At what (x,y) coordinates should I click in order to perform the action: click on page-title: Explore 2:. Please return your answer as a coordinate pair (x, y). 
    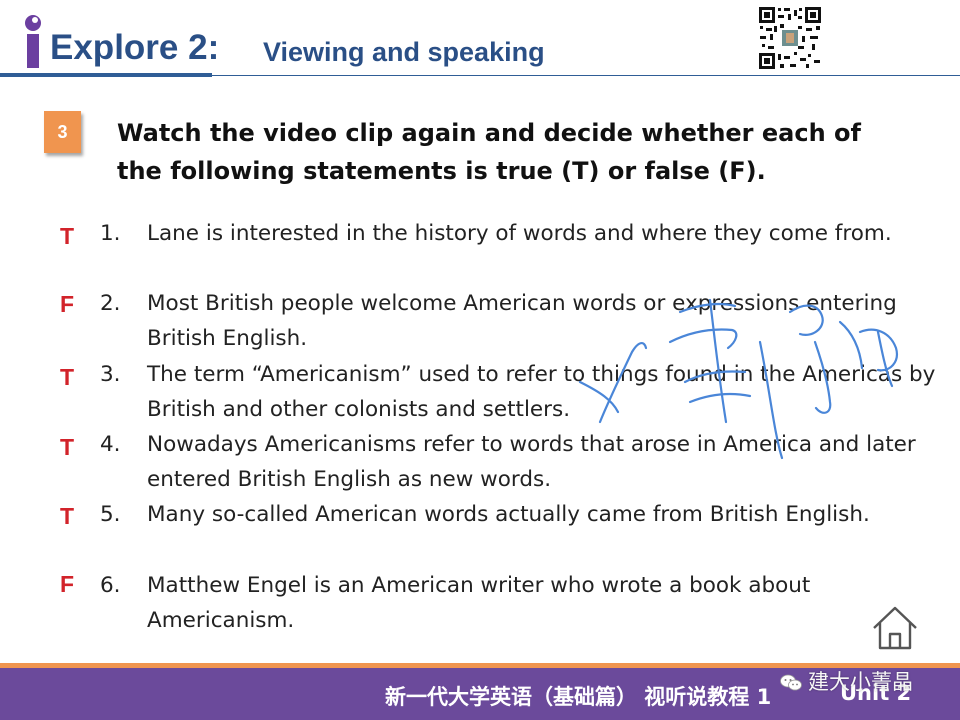
    Looking at the image, I should click on (135, 47).